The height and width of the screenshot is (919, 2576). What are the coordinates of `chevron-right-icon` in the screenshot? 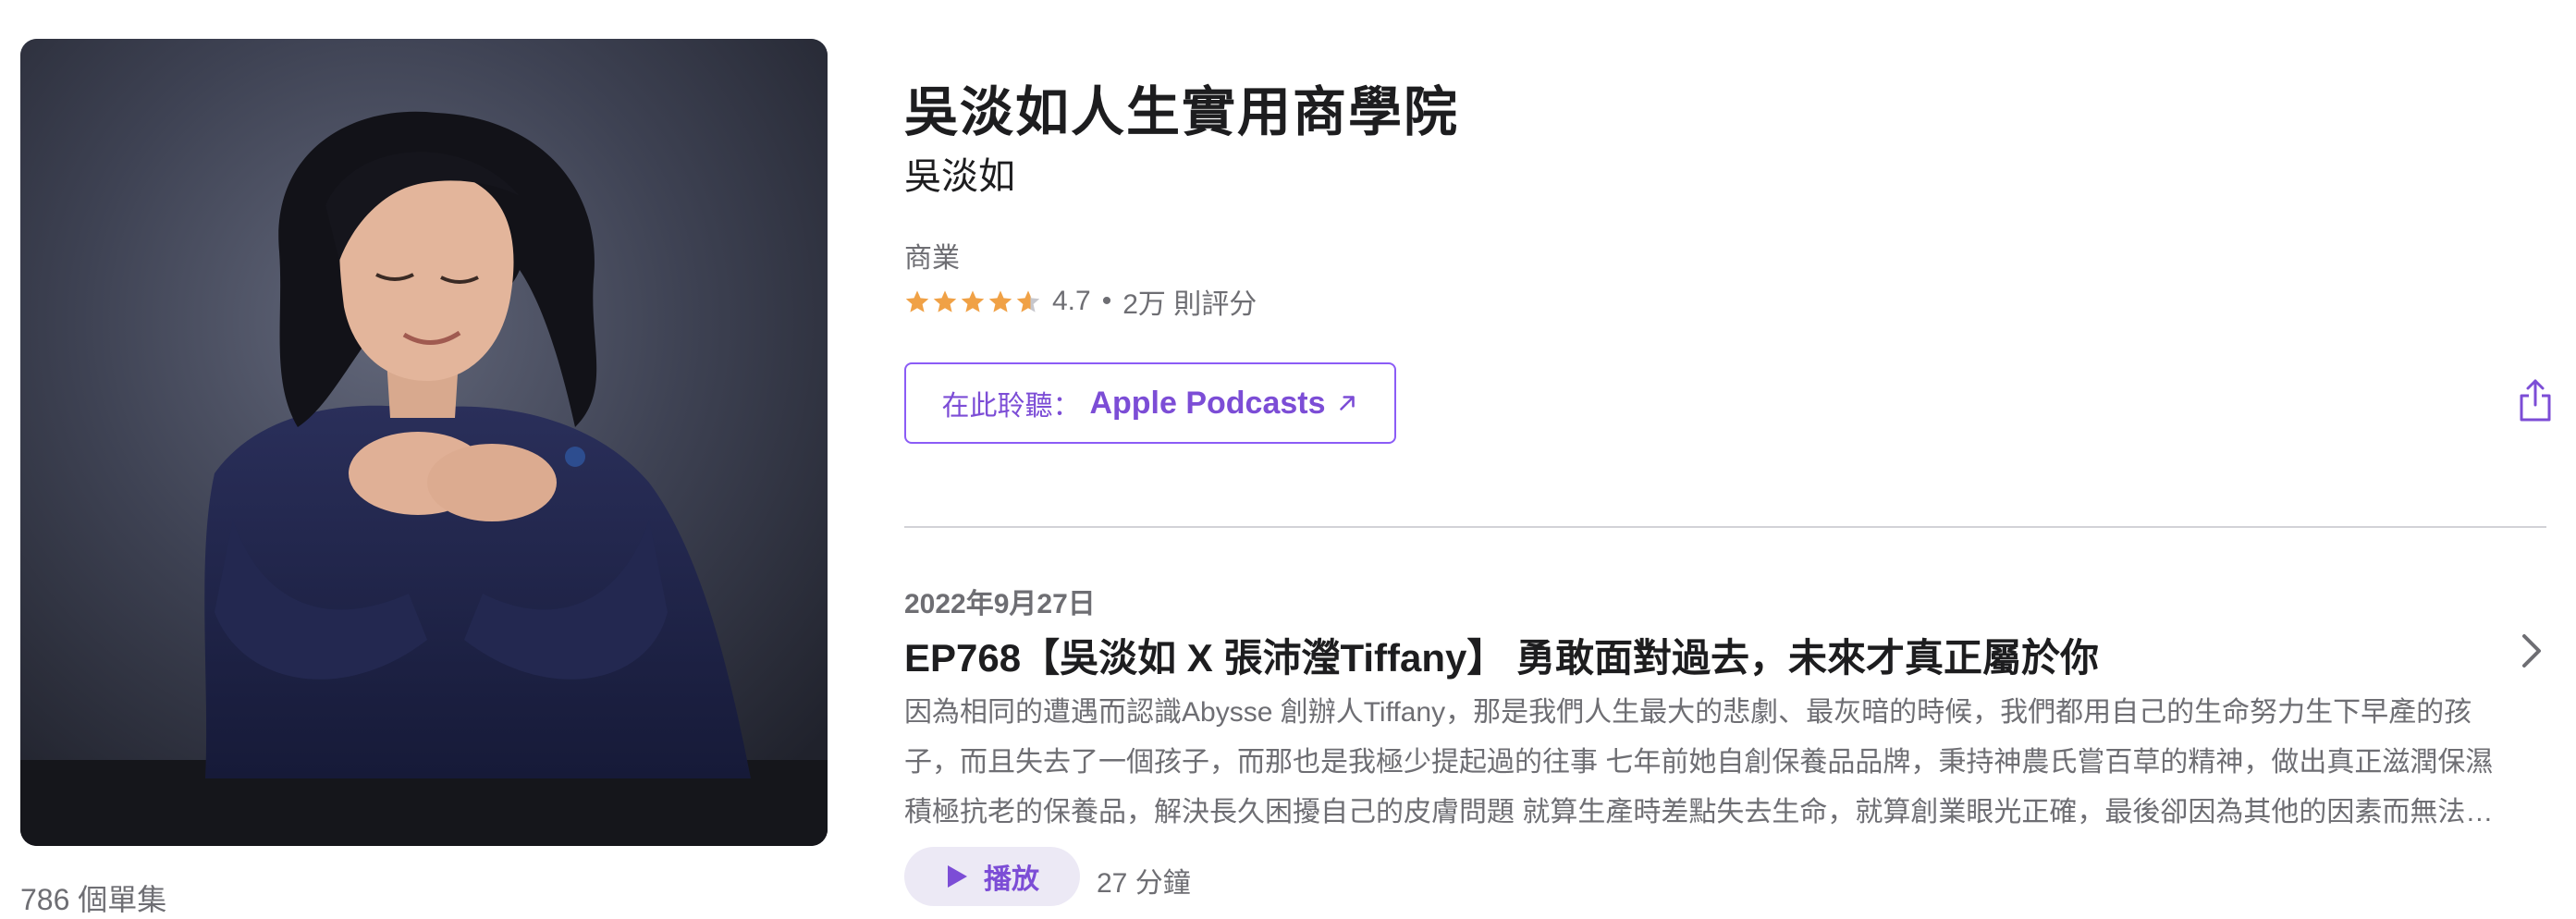 It's located at (2532, 651).